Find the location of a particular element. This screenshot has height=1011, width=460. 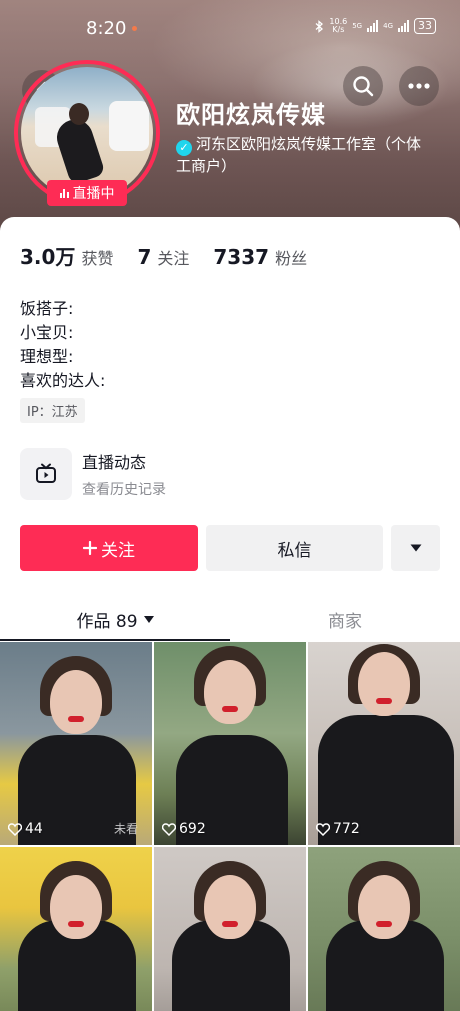

bio-line: 饭搭子: is located at coordinates (47, 308).